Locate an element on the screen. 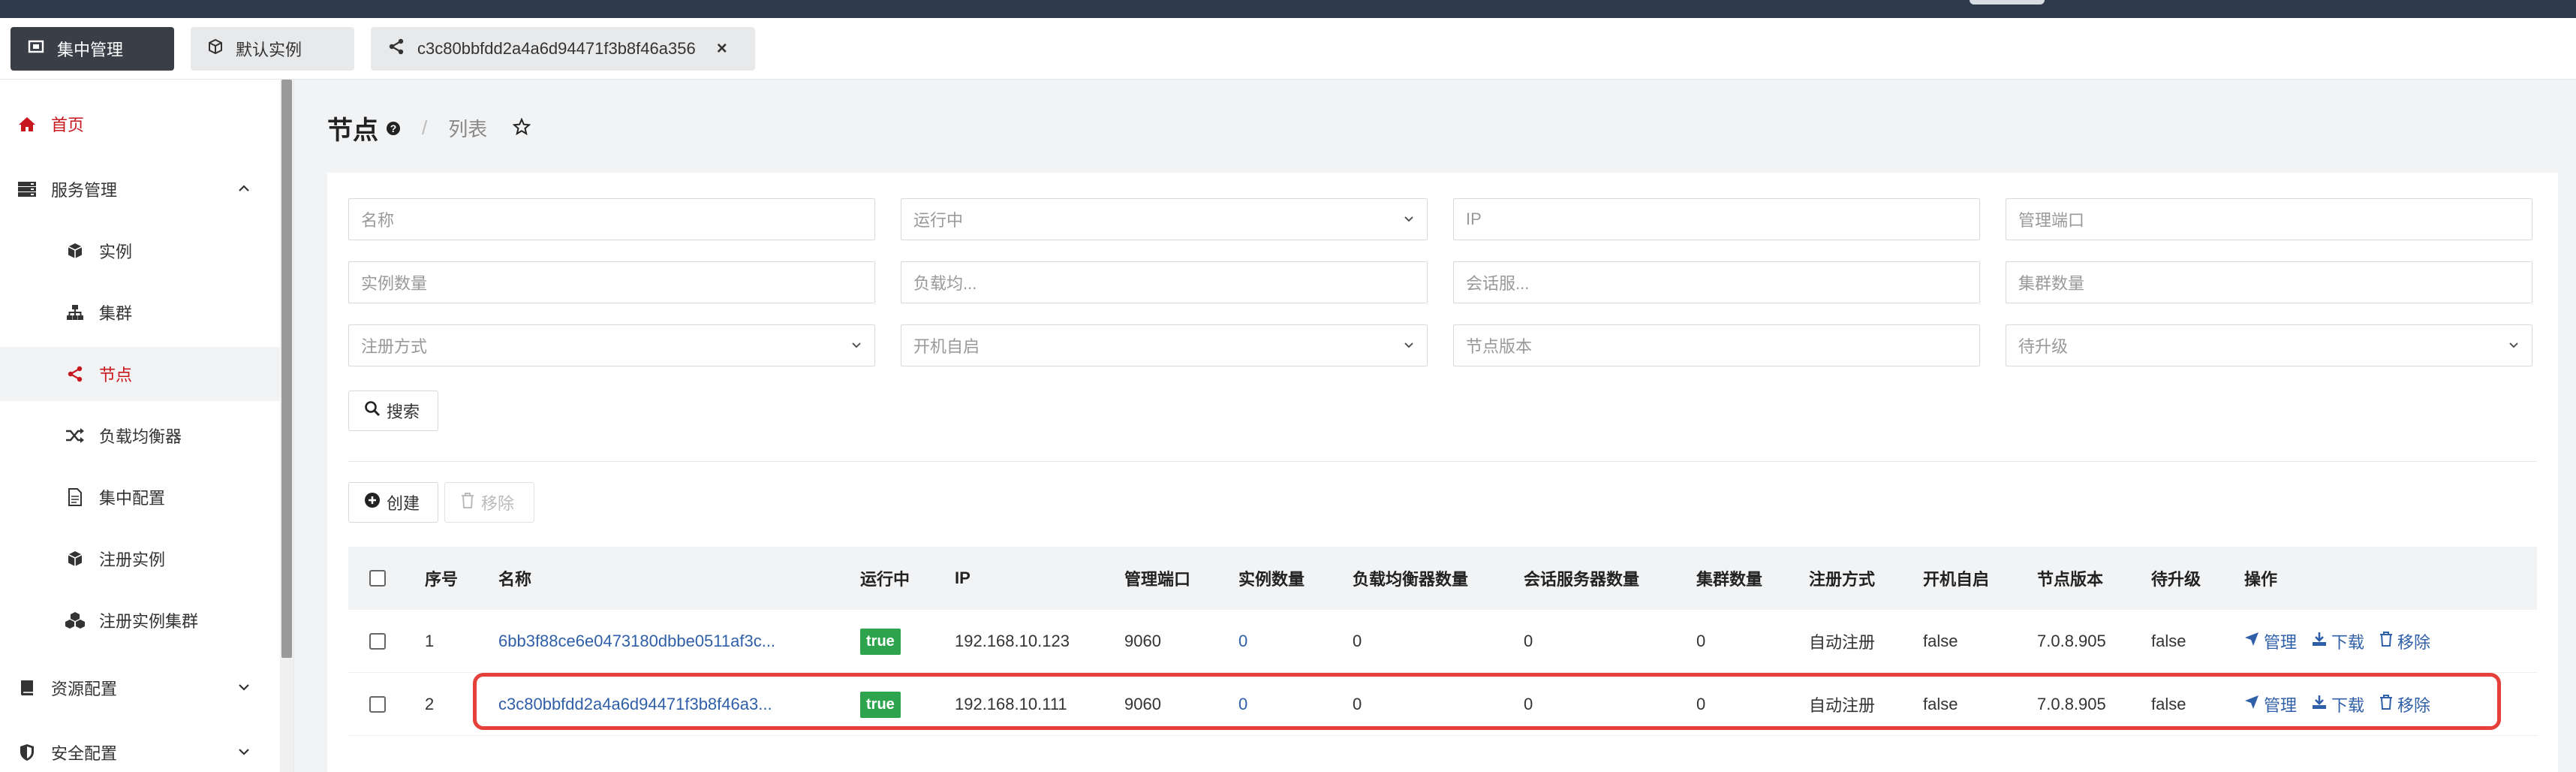  filter-instance-count-input: 实例数量 is located at coordinates (611, 282).